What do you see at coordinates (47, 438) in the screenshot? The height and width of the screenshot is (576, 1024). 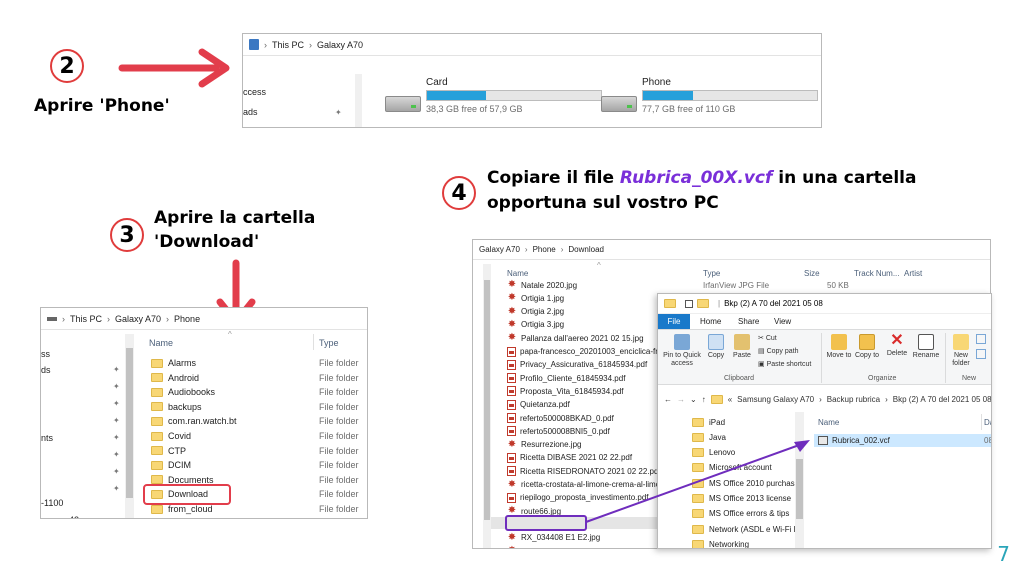 I see `nav-fragment-3: nts` at bounding box center [47, 438].